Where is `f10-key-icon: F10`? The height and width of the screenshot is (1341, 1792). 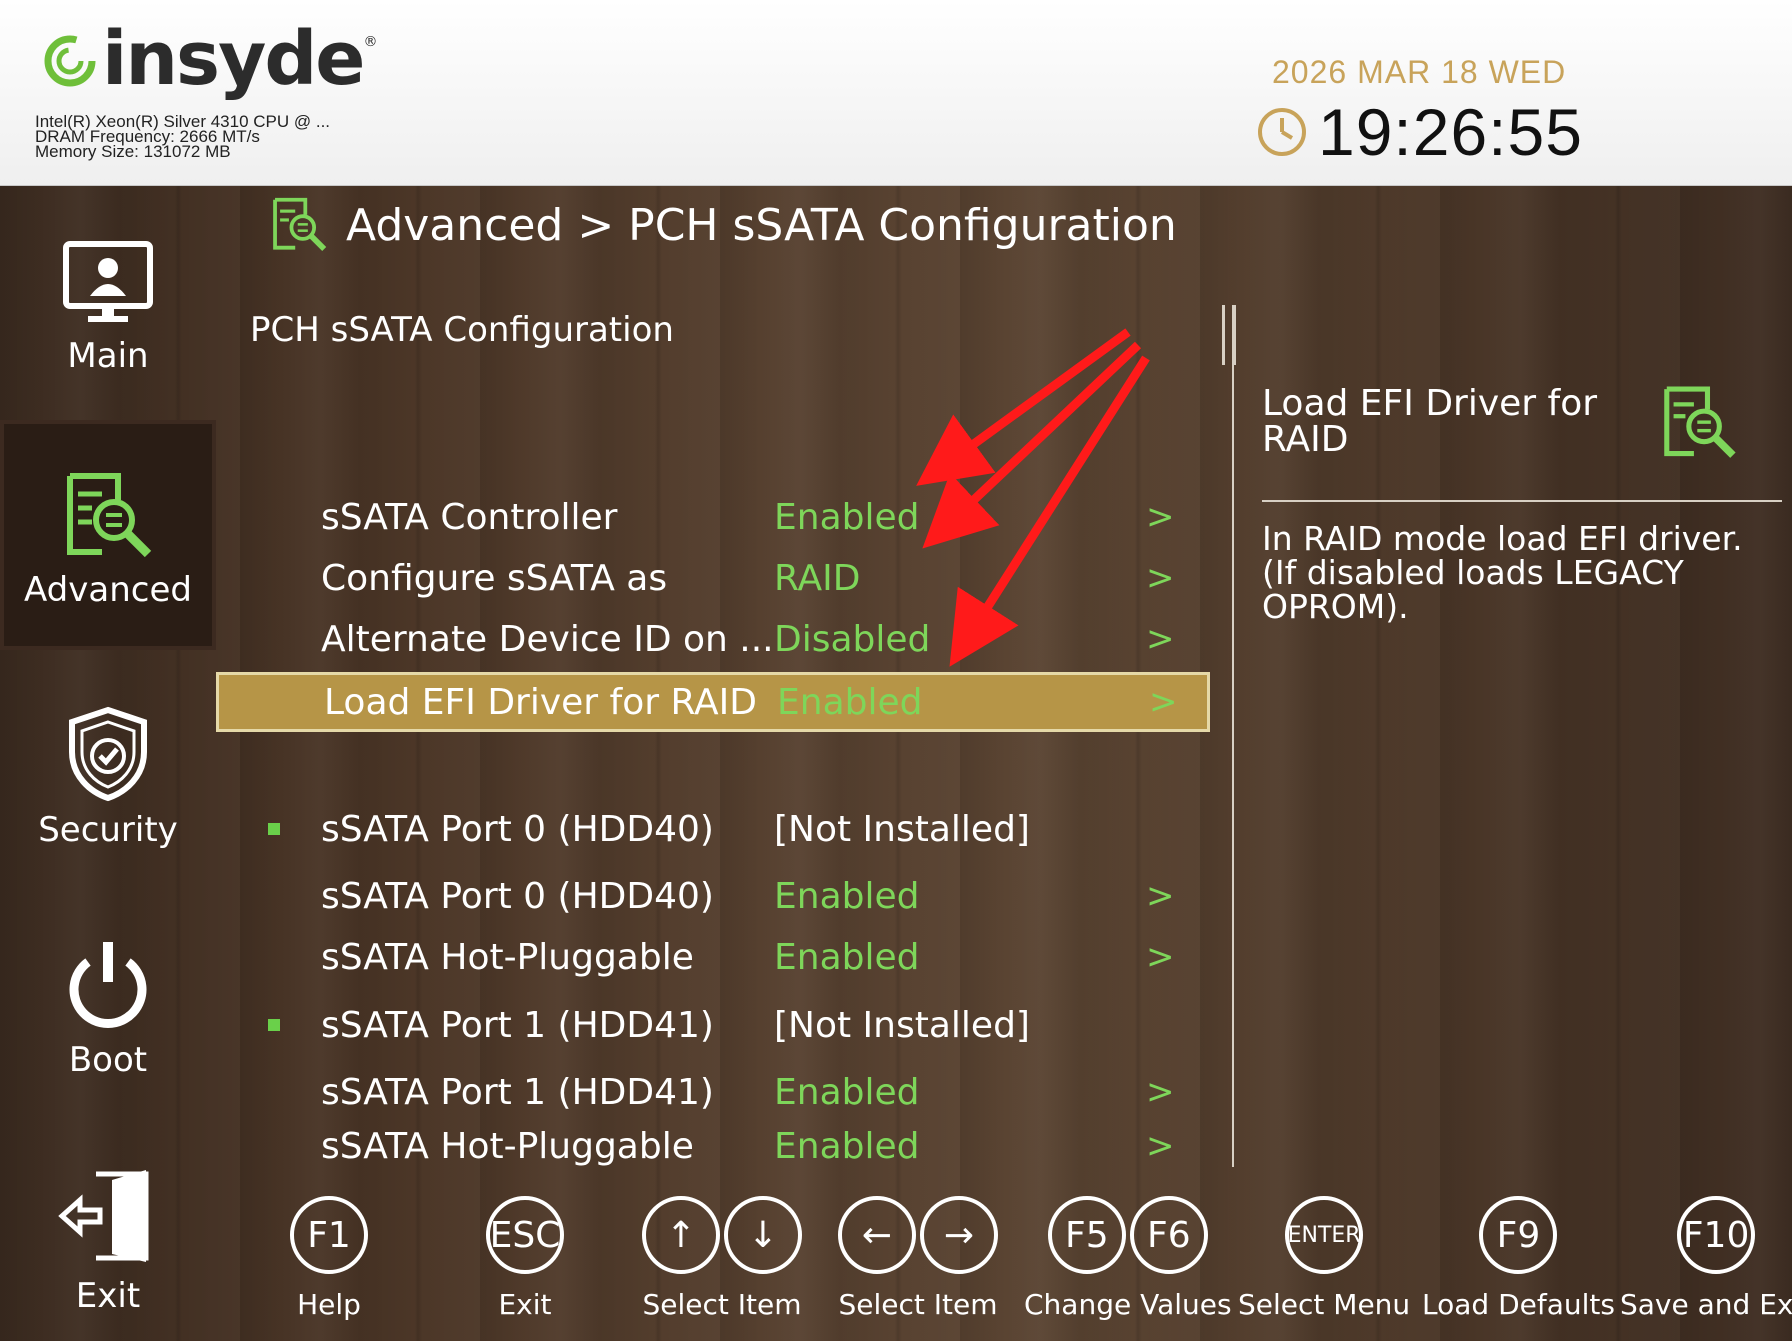 f10-key-icon: F10 is located at coordinates (1716, 1235).